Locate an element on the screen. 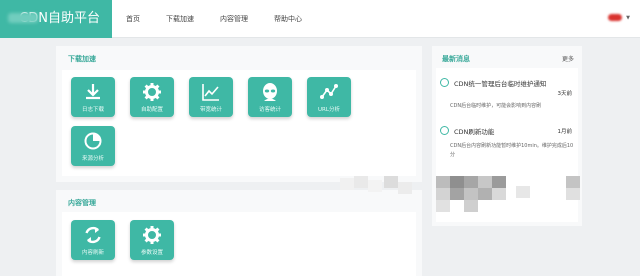 The height and width of the screenshot is (276, 640). tile-log-download: 日志下载 is located at coordinates (93, 97).